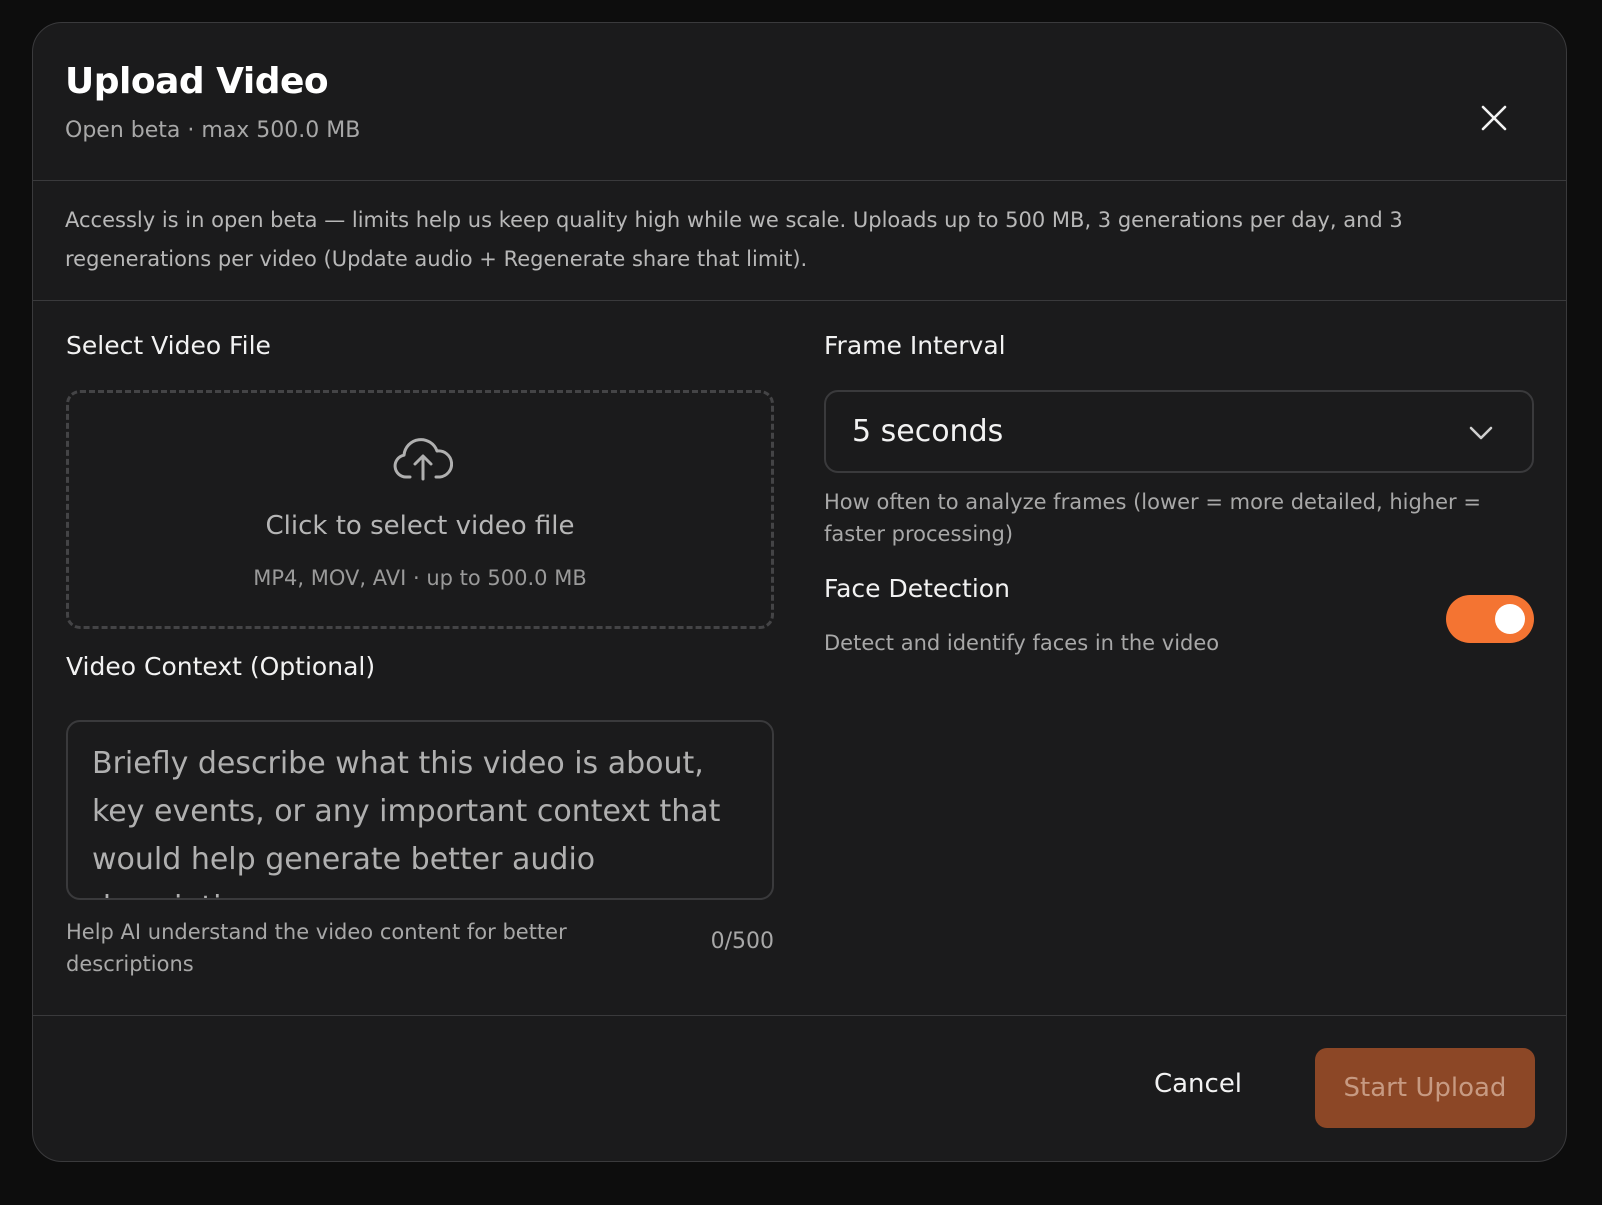 The image size is (1602, 1205). Describe the element at coordinates (423, 459) in the screenshot. I see `cloud-upload-icon` at that location.